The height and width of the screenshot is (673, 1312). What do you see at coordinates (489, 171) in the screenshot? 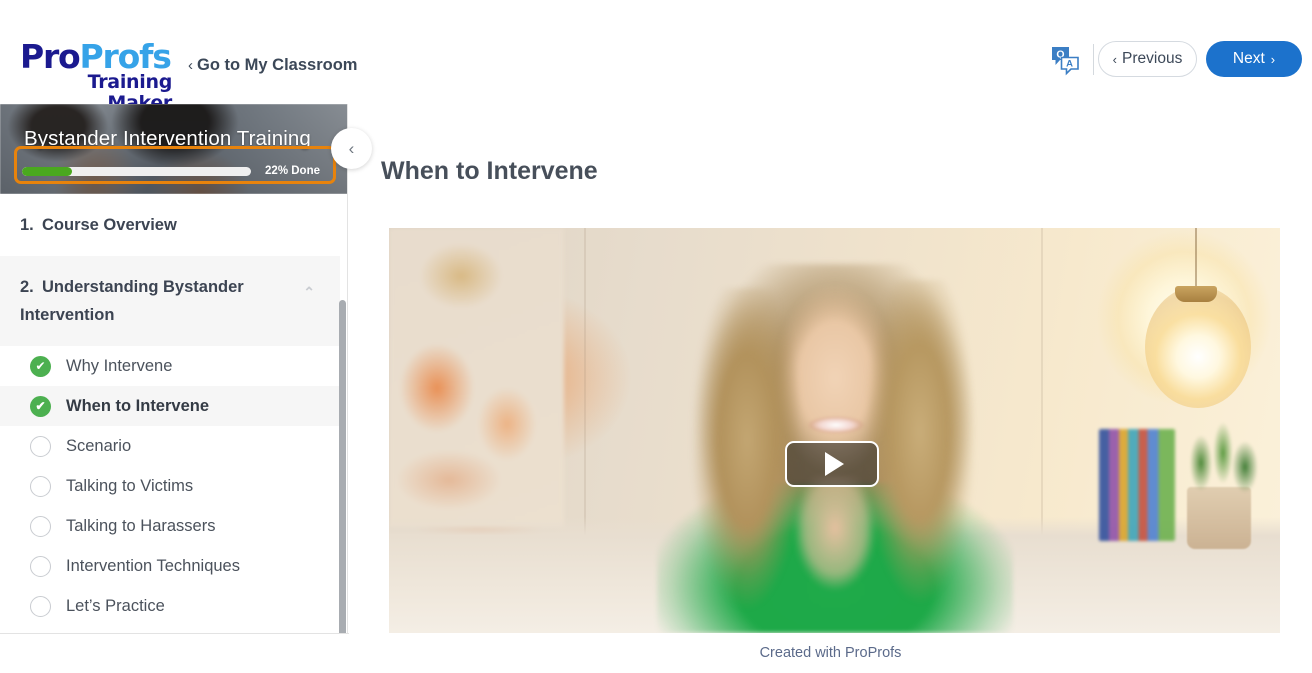
I see `page-title: When to Intervene` at bounding box center [489, 171].